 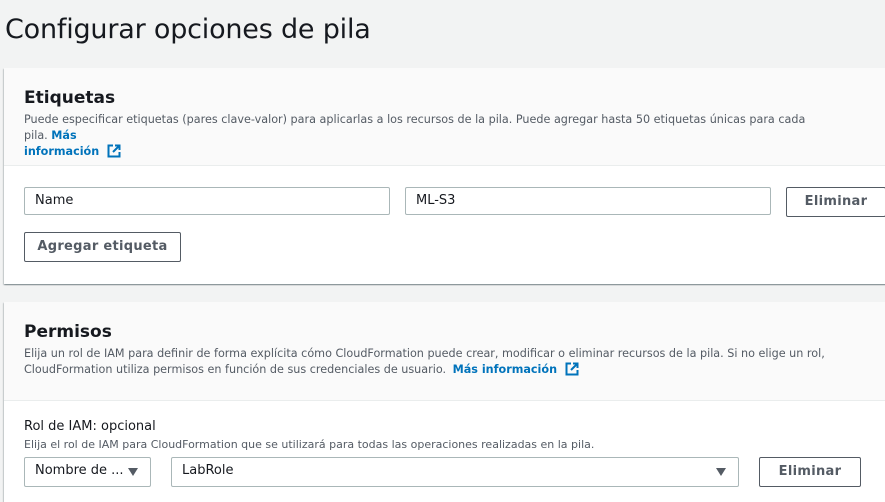 What do you see at coordinates (455, 472) in the screenshot?
I see `iam-role-select: LabRole` at bounding box center [455, 472].